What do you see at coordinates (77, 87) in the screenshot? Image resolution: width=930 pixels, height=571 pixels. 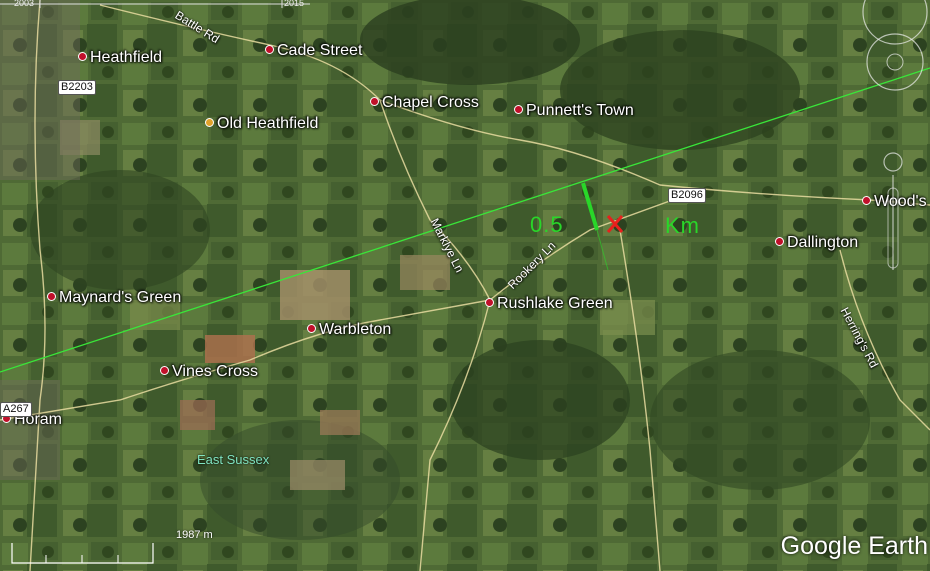 I see `road-shield-b2203: B2203` at bounding box center [77, 87].